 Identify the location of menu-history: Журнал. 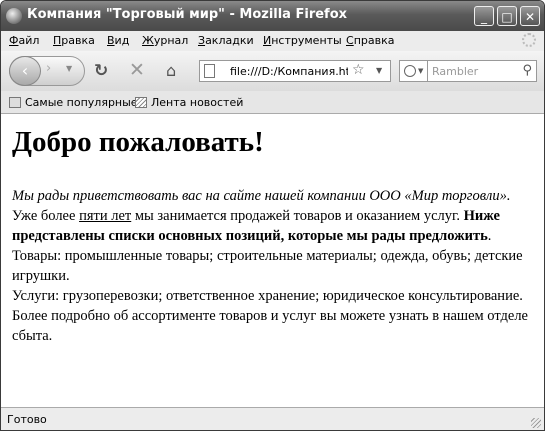
(165, 40).